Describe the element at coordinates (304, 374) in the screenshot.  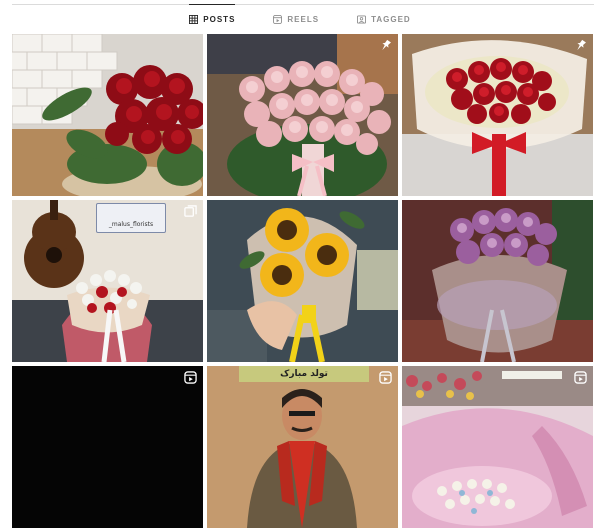
I see `video-caption: تولد مبارک` at that location.